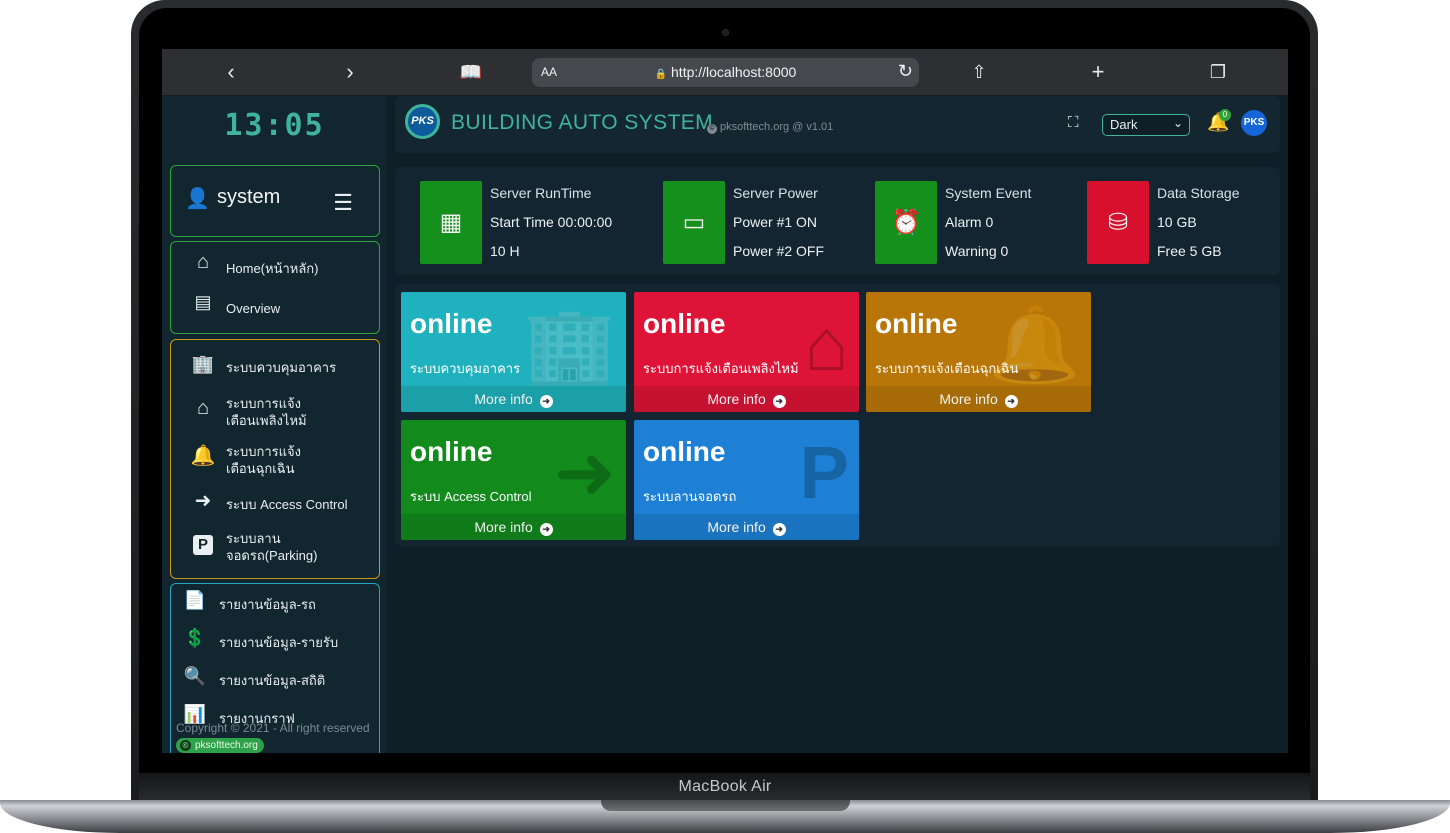 Image resolution: width=1450 pixels, height=833 pixels. Describe the element at coordinates (551, 222) in the screenshot. I see `info-box-line: Start Time 00:00:00` at that location.